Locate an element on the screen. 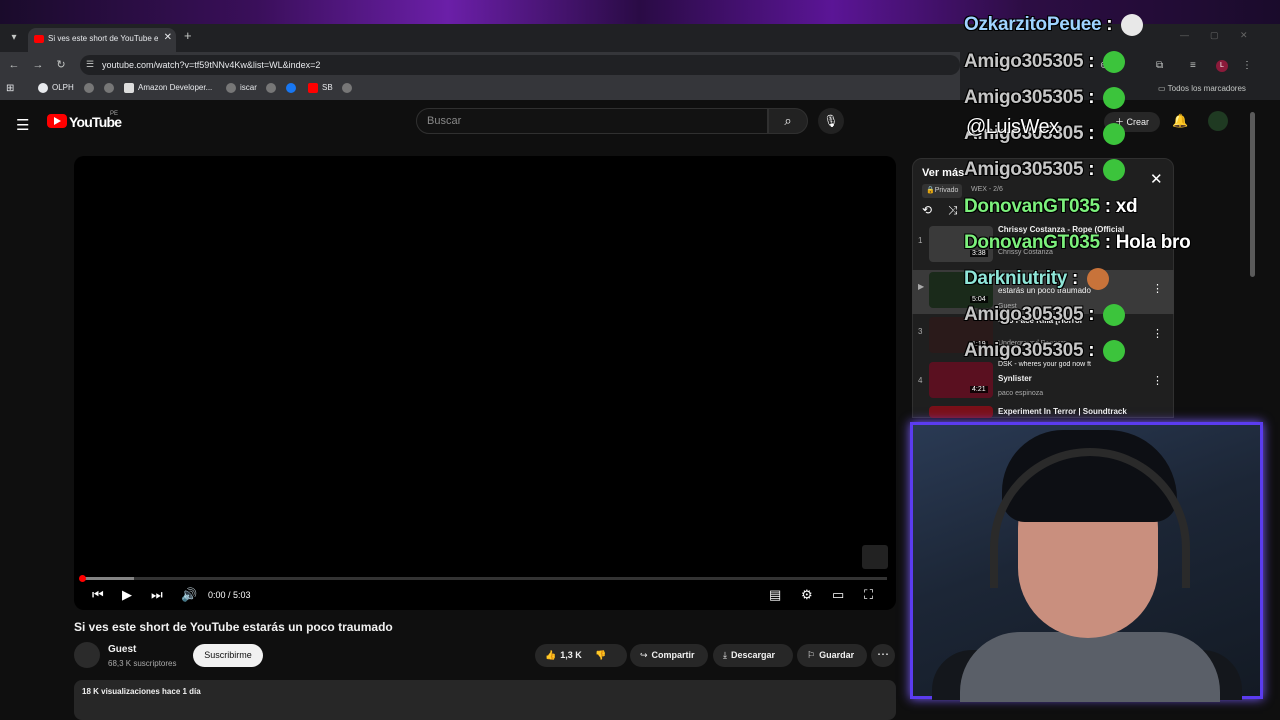 The width and height of the screenshot is (1280, 720). download-icon: ⤓ is located at coordinates (725, 655).